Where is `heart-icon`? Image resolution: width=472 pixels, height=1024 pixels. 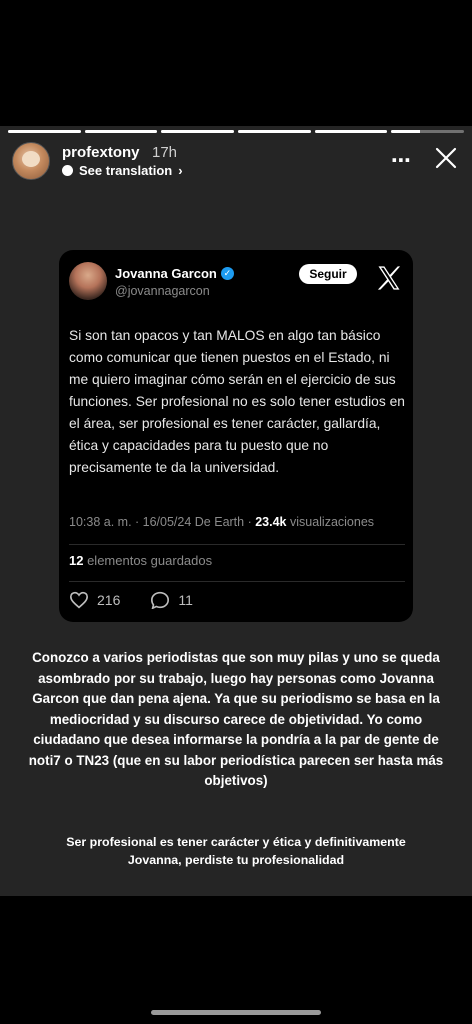
heart-icon is located at coordinates (79, 600).